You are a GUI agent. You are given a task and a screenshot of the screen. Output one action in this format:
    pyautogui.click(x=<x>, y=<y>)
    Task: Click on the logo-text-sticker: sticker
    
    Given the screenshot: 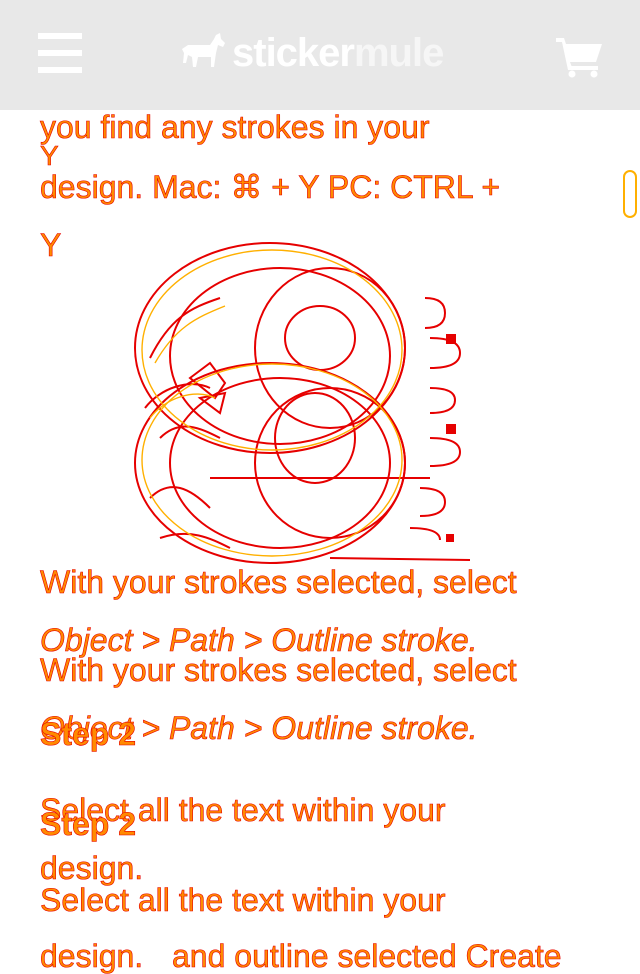 What is the action you would take?
    pyautogui.click(x=293, y=53)
    